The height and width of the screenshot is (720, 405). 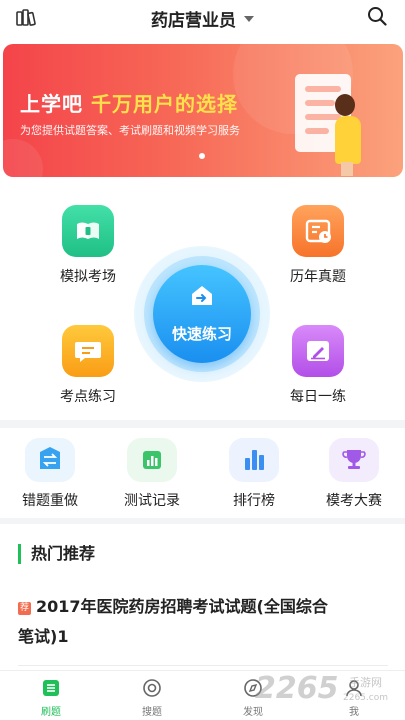 I want to click on redo-wrong-label: 错题重做, so click(x=50, y=501).